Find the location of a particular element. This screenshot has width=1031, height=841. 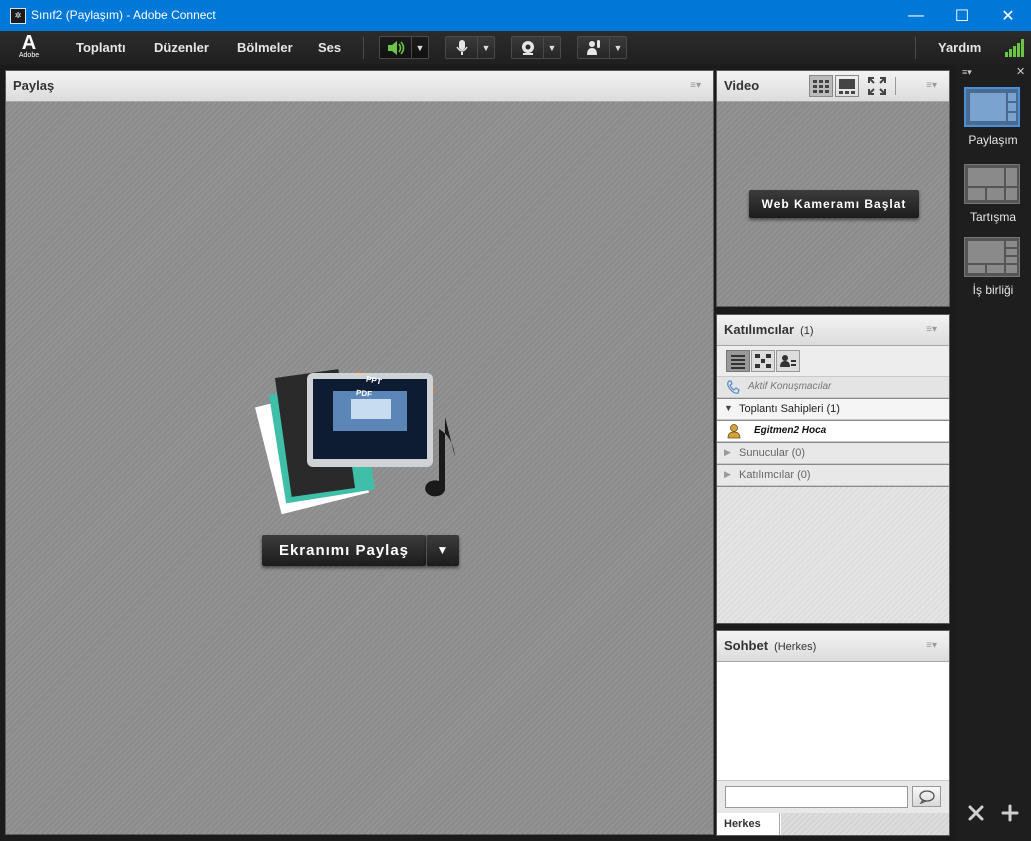

raise-hand-dropdown-icon: ▼ is located at coordinates (617, 47).